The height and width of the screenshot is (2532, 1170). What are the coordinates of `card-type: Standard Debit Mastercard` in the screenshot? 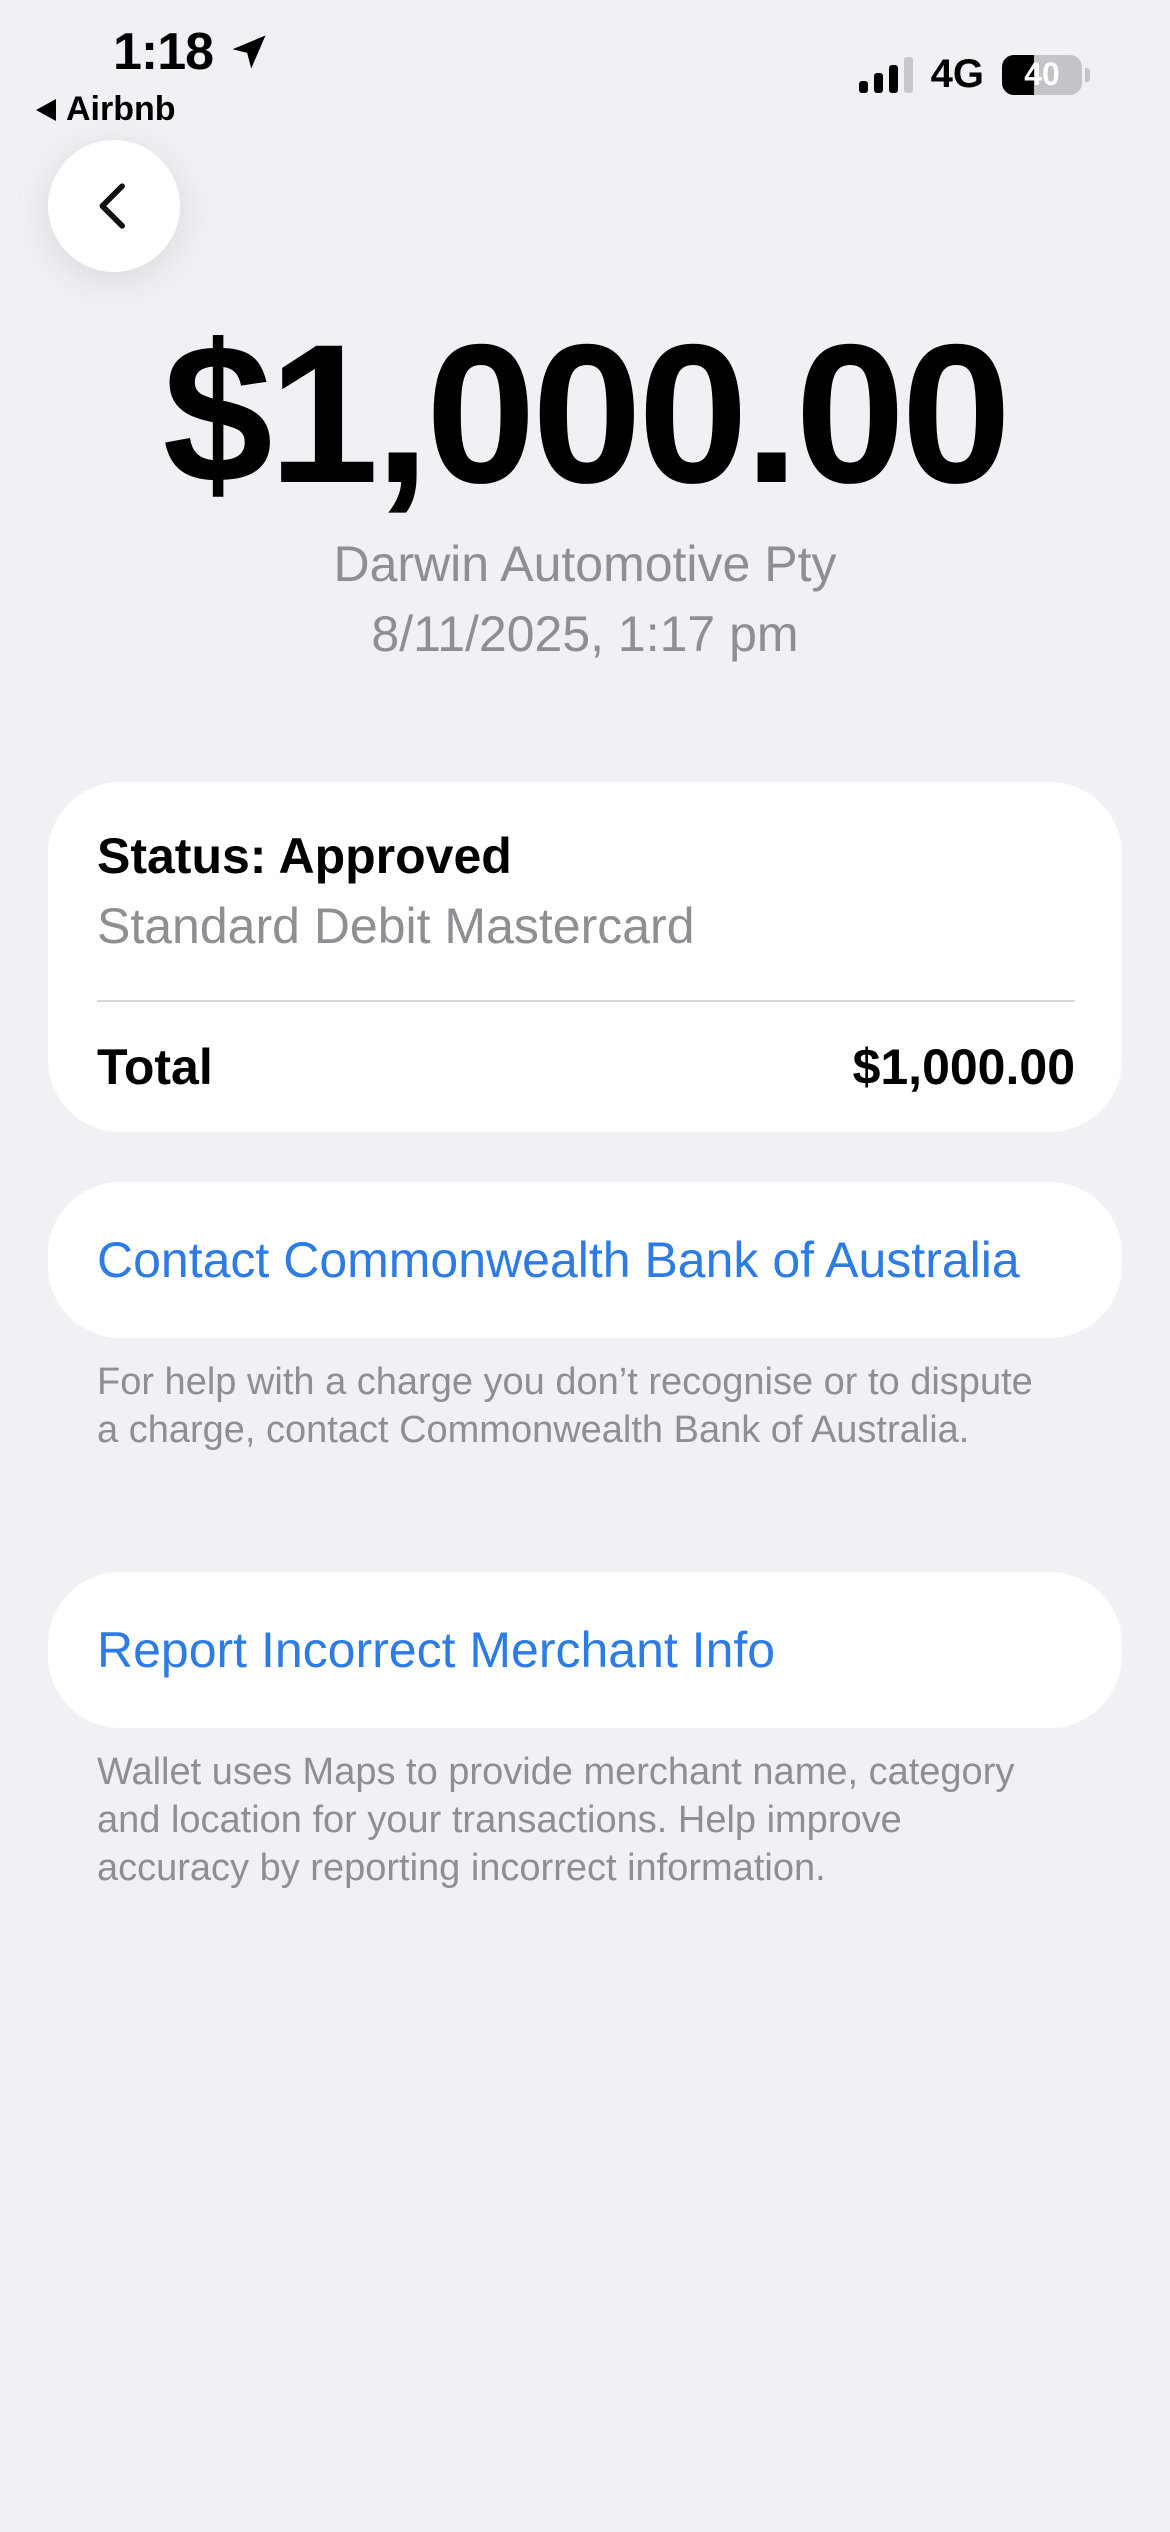 It's located at (396, 926).